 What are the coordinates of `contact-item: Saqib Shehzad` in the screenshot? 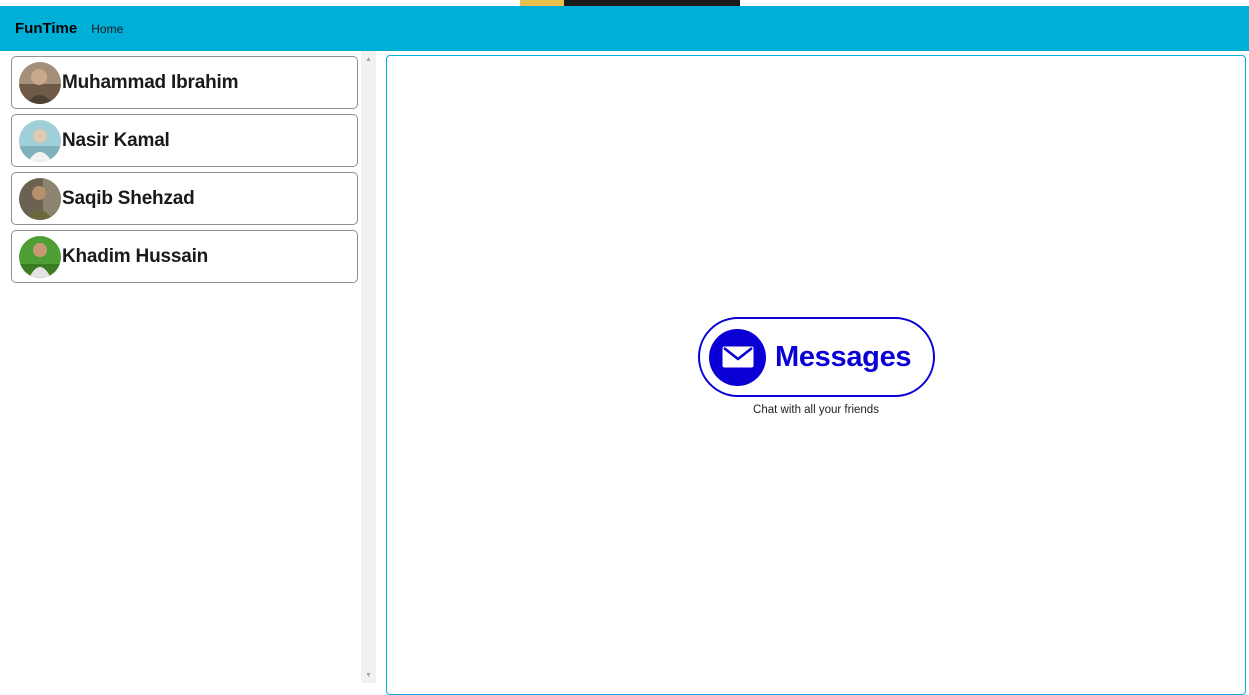 It's located at (184, 198).